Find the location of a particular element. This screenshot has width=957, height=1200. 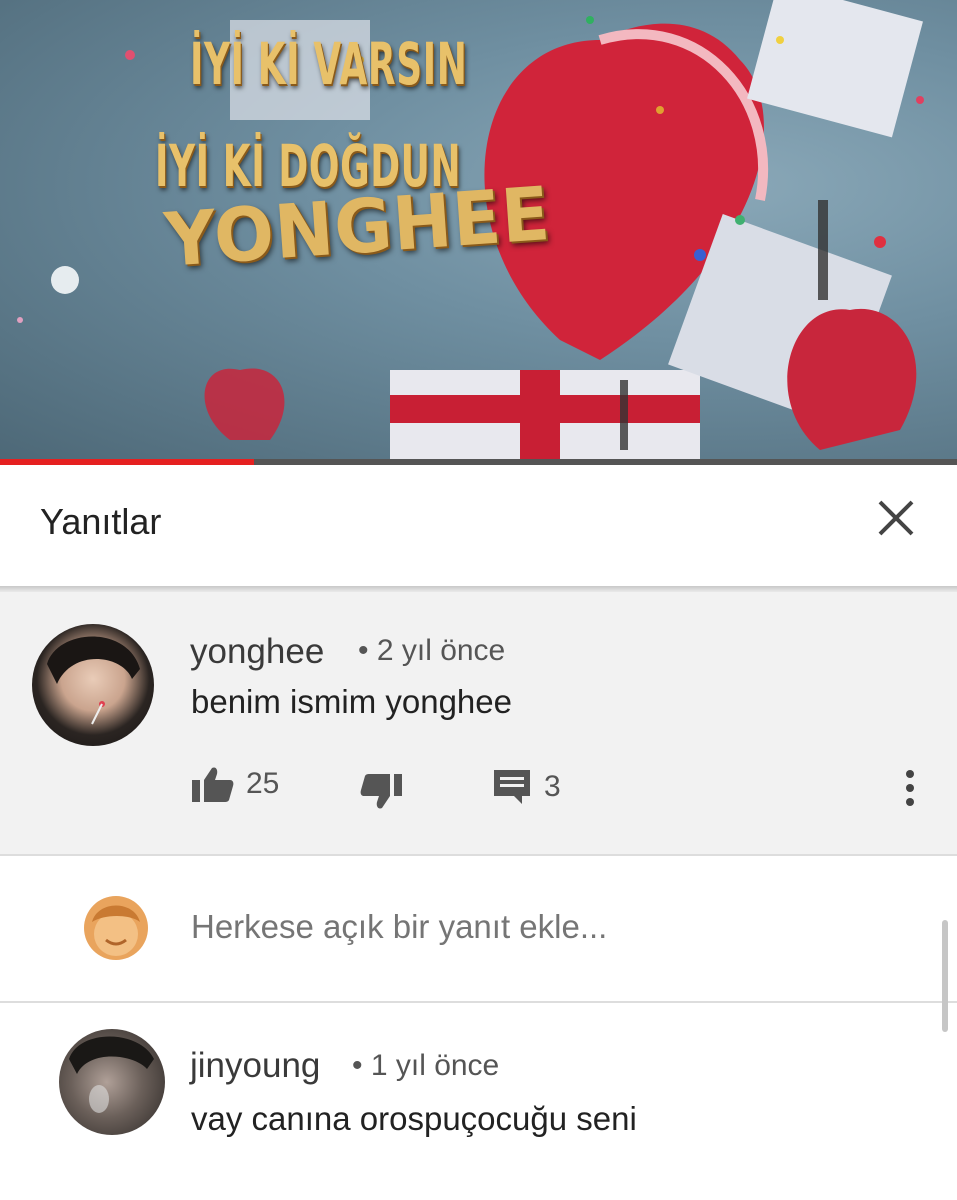

user-face-icon is located at coordinates (116, 930).